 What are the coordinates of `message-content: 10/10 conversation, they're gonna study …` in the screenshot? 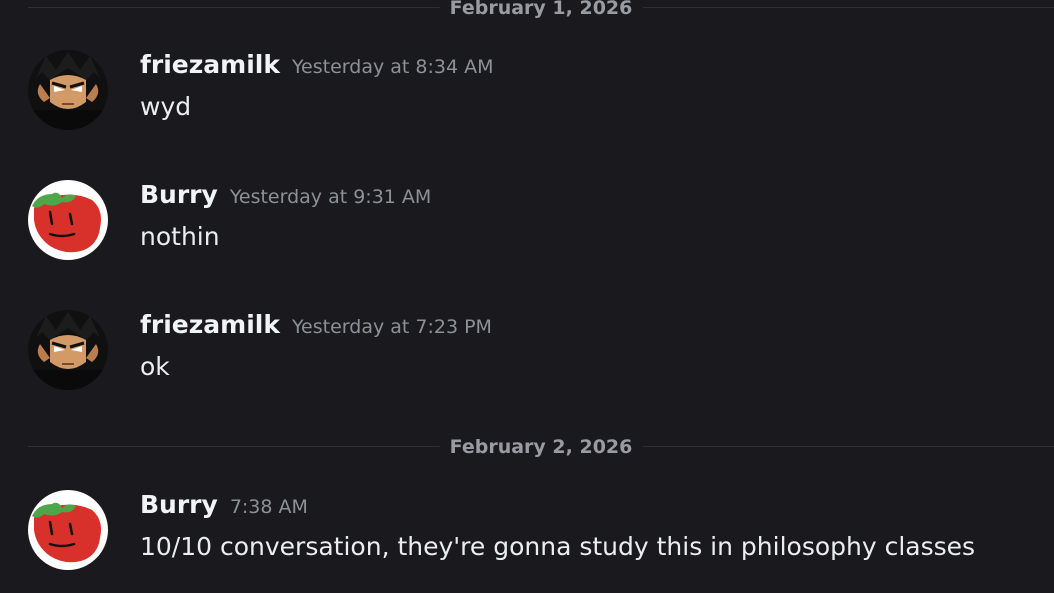 It's located at (558, 546).